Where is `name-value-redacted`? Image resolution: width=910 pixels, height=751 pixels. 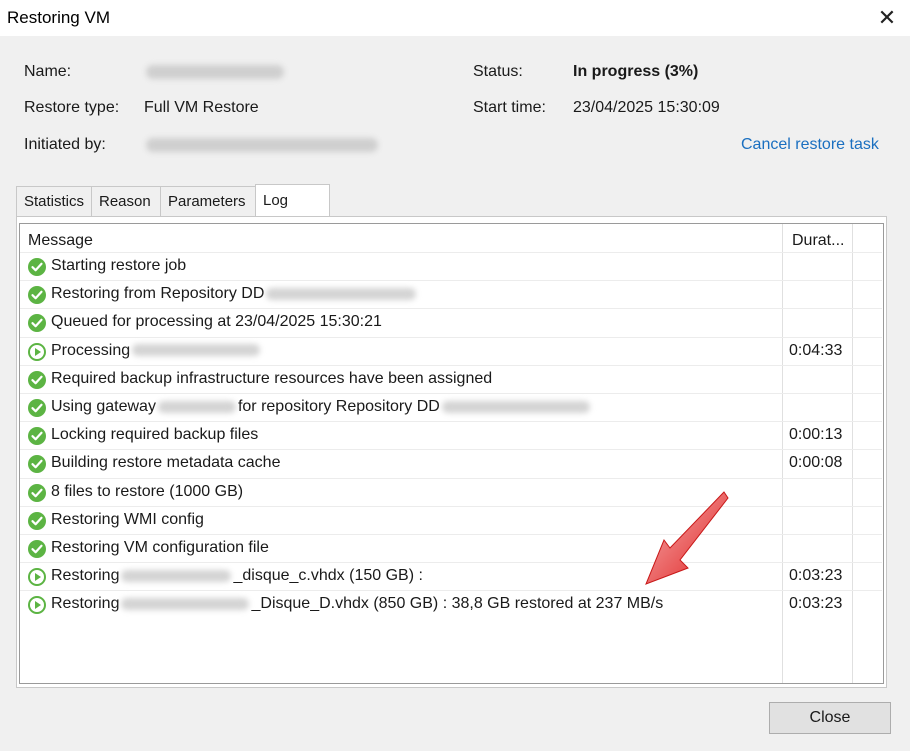
name-value-redacted is located at coordinates (215, 72).